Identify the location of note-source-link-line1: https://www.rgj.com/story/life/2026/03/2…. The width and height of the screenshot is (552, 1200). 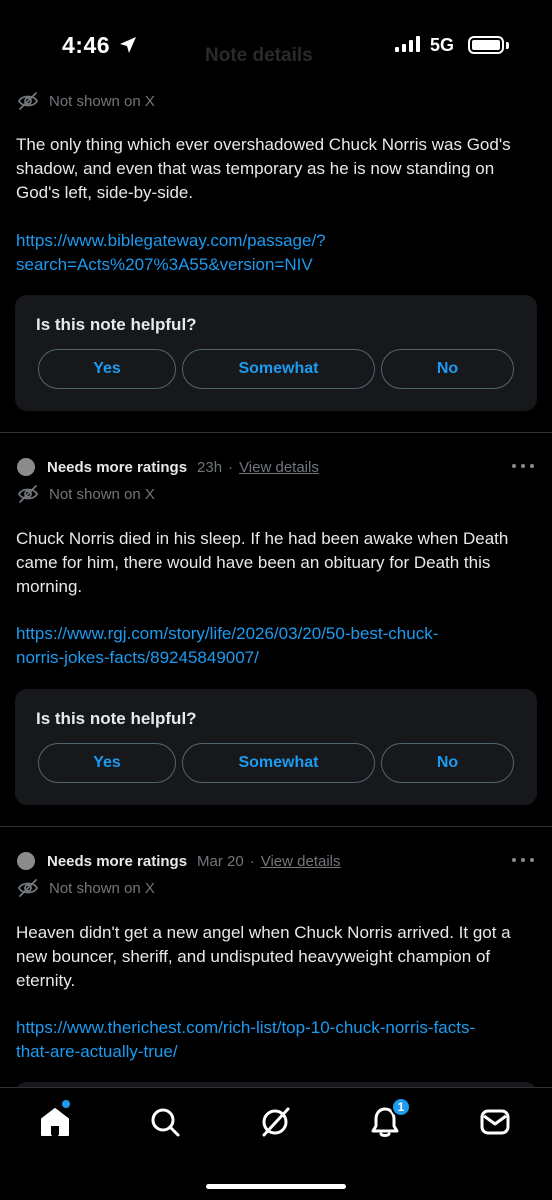
(278, 634).